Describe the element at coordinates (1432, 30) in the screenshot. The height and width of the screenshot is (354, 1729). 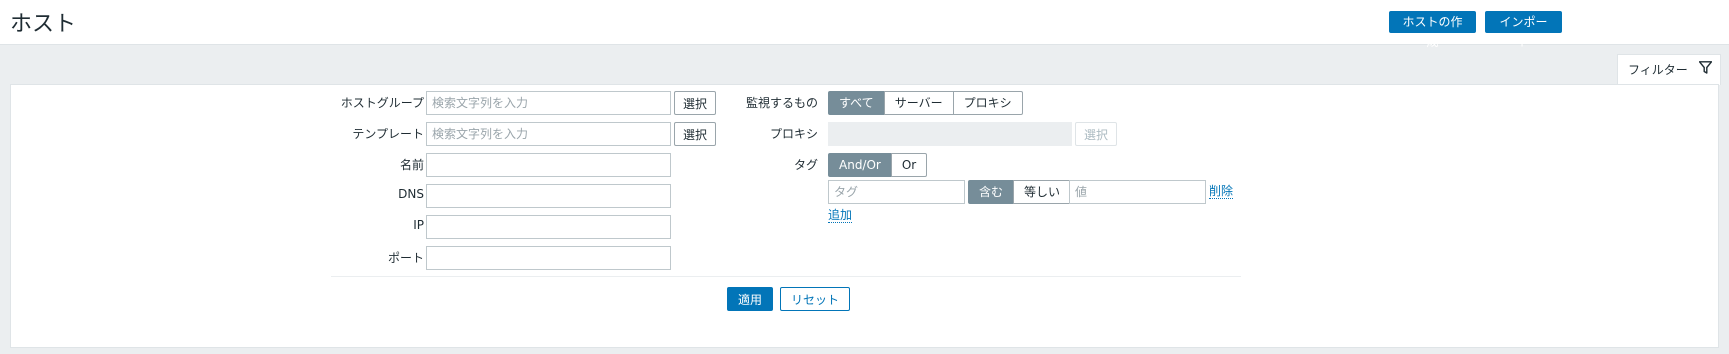
I see `create-host-button: ホストの作成` at that location.